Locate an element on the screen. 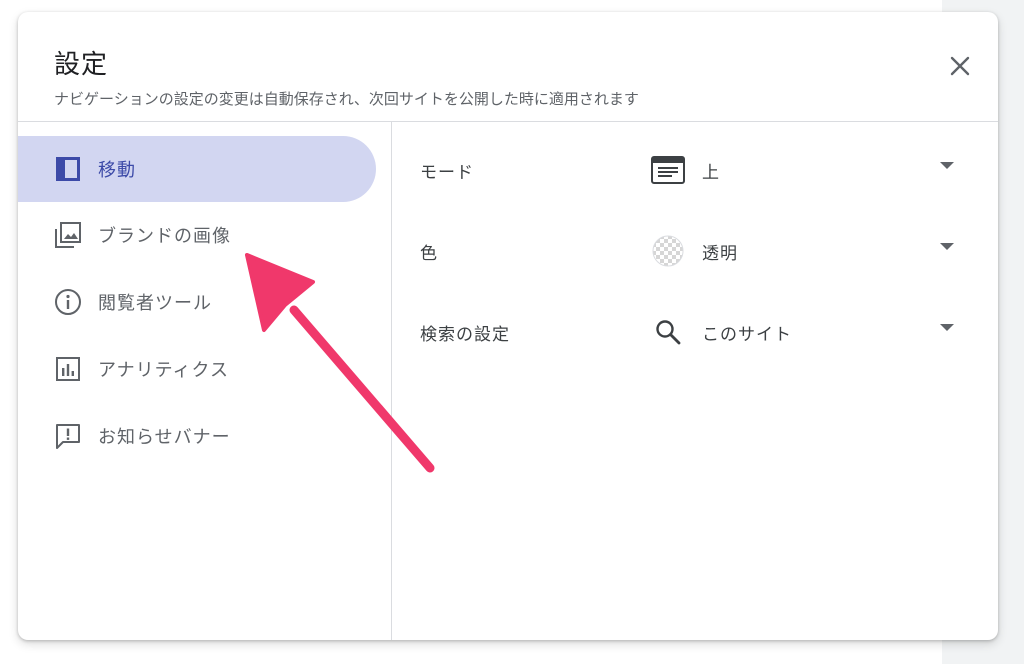 The image size is (1024, 664). top-nav-icon is located at coordinates (668, 170).